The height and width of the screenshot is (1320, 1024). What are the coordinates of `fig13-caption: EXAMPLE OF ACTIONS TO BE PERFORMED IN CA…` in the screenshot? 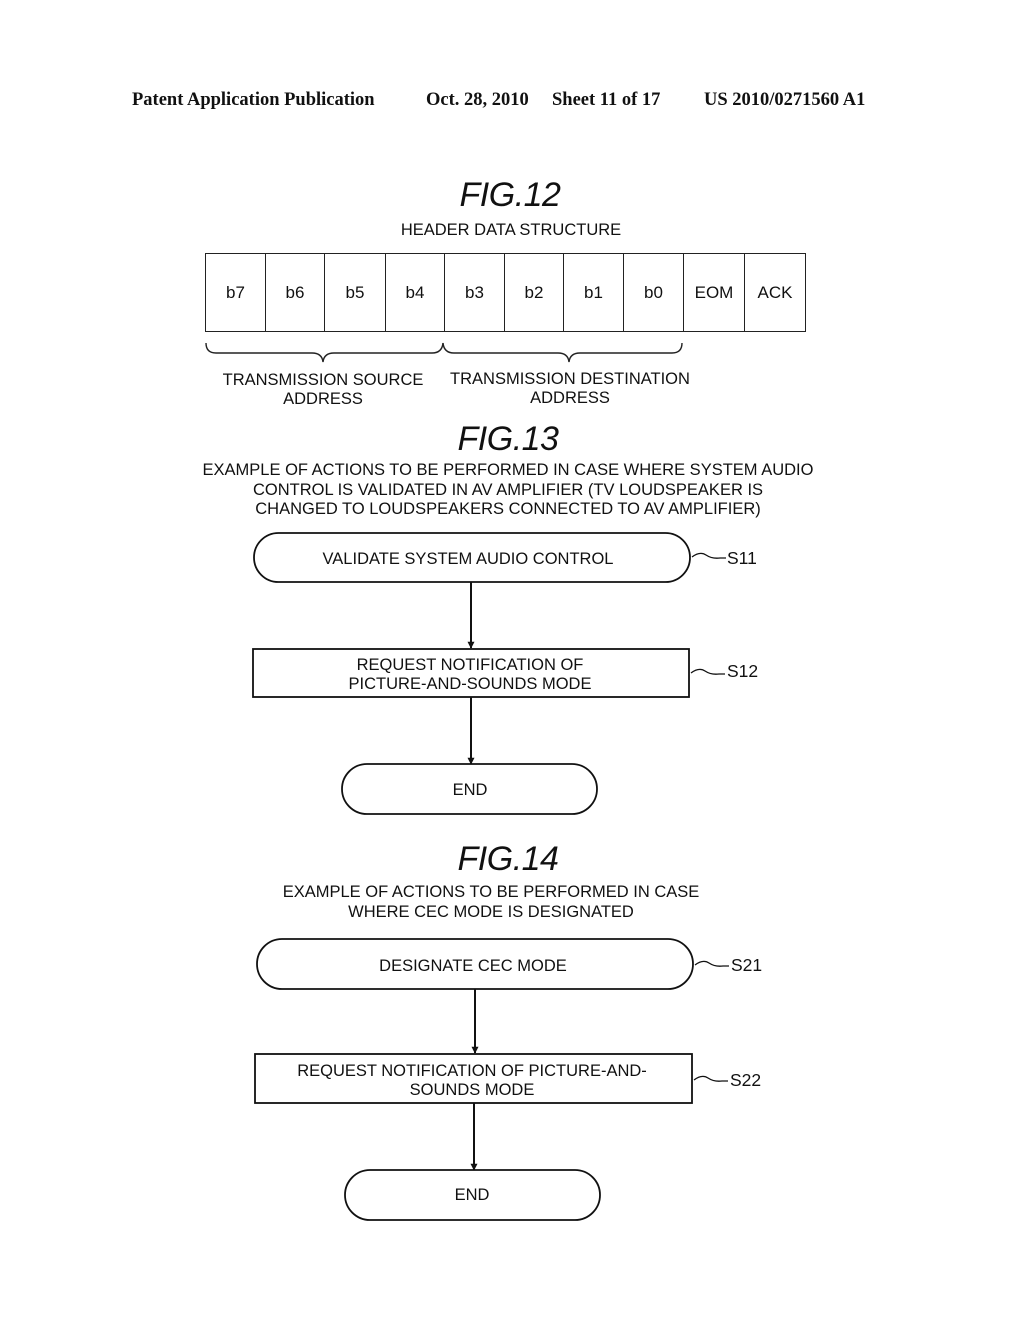 It's located at (508, 490).